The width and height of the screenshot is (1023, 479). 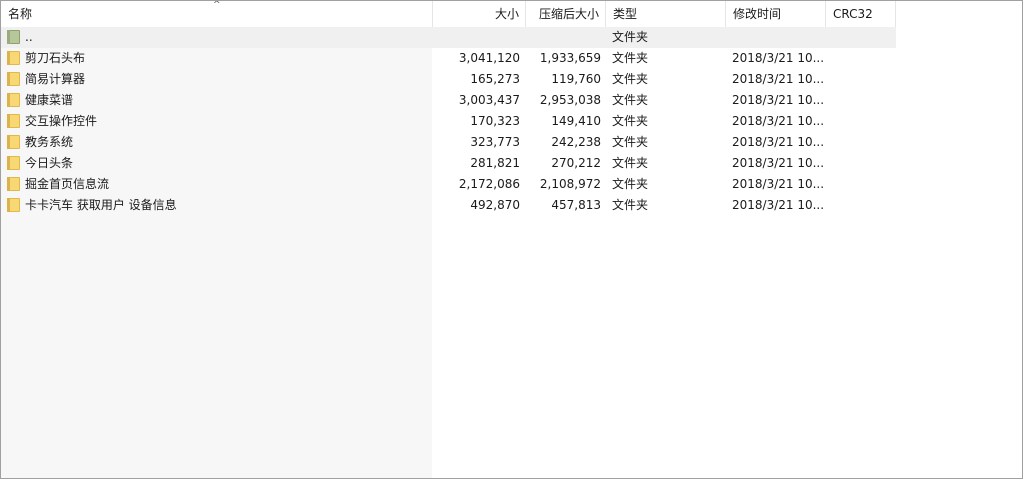 I want to click on file-packed-size: 242,238, so click(x=576, y=142).